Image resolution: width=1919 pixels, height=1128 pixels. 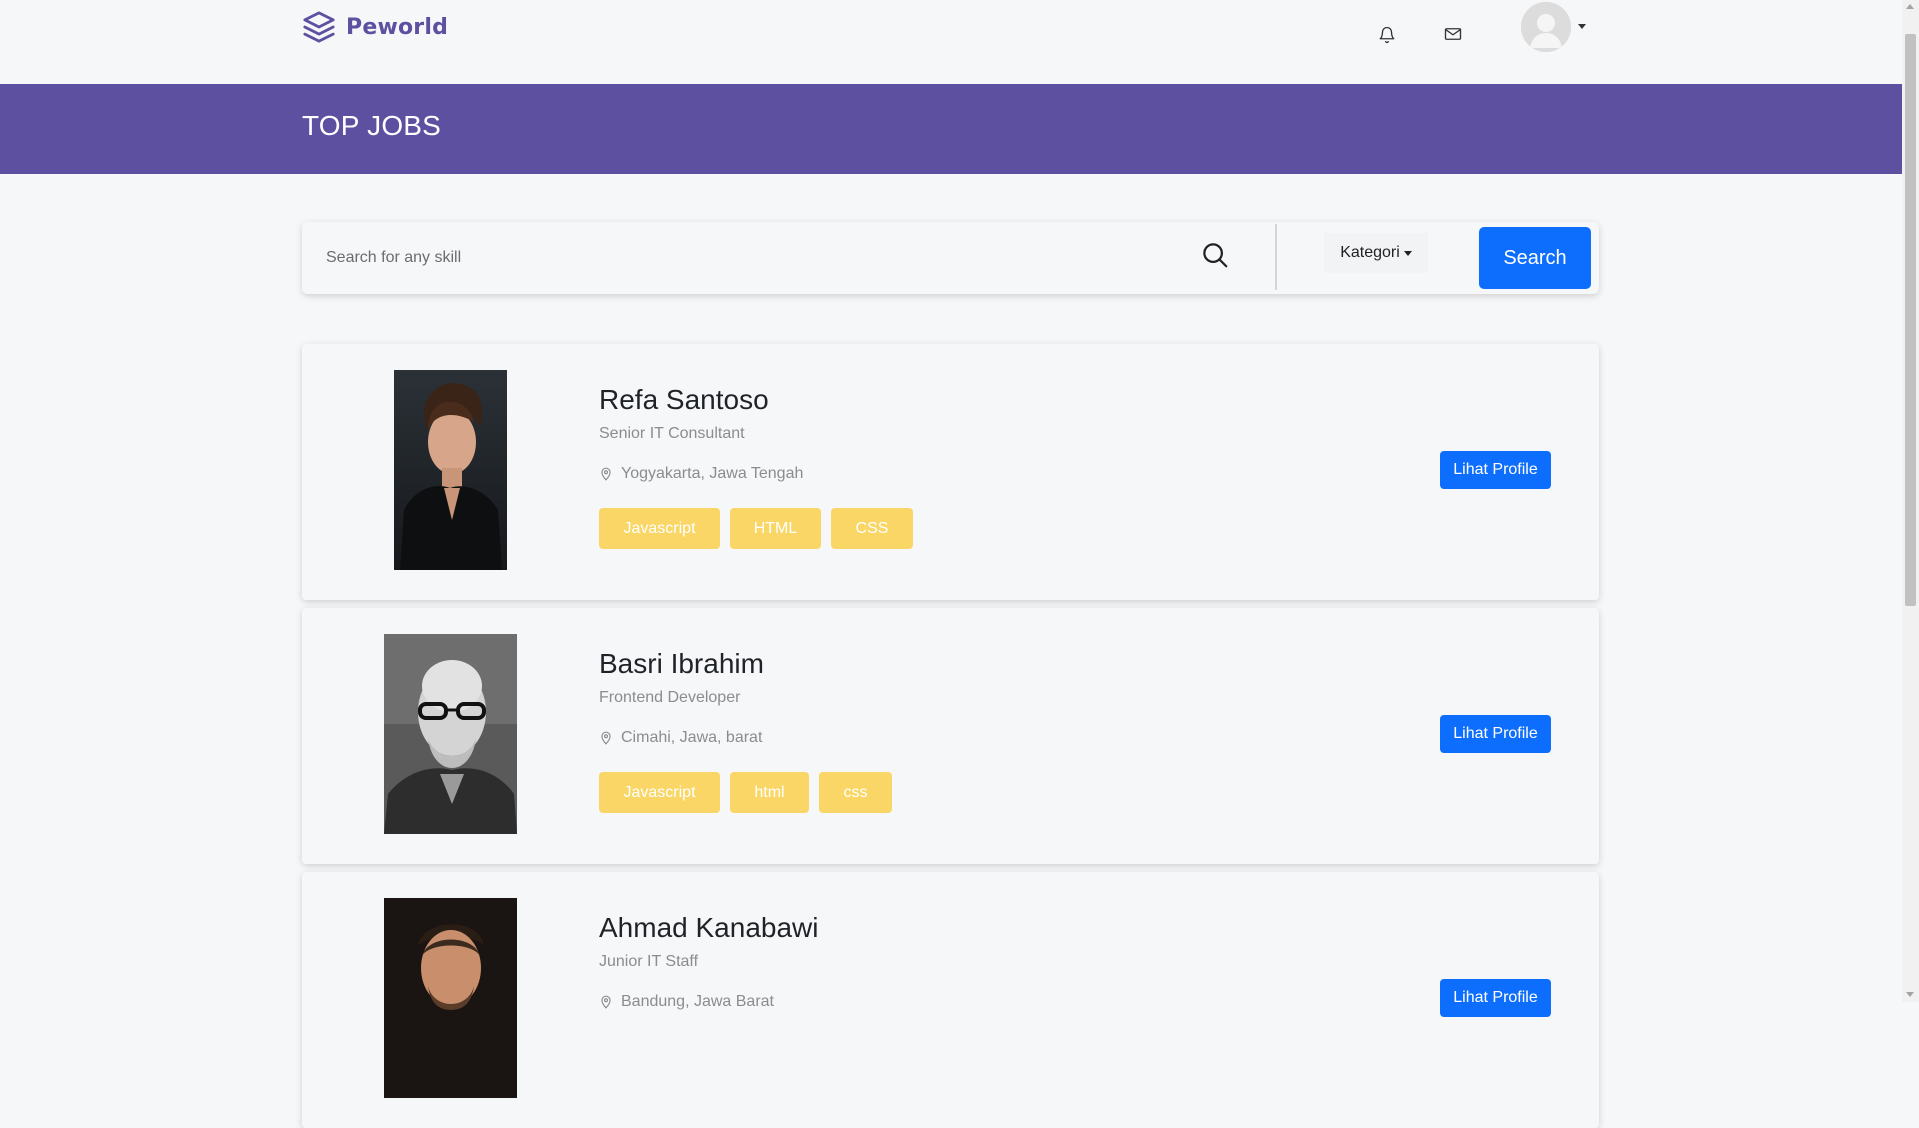 I want to click on profile-job-title: Frontend Developer, so click(x=670, y=697).